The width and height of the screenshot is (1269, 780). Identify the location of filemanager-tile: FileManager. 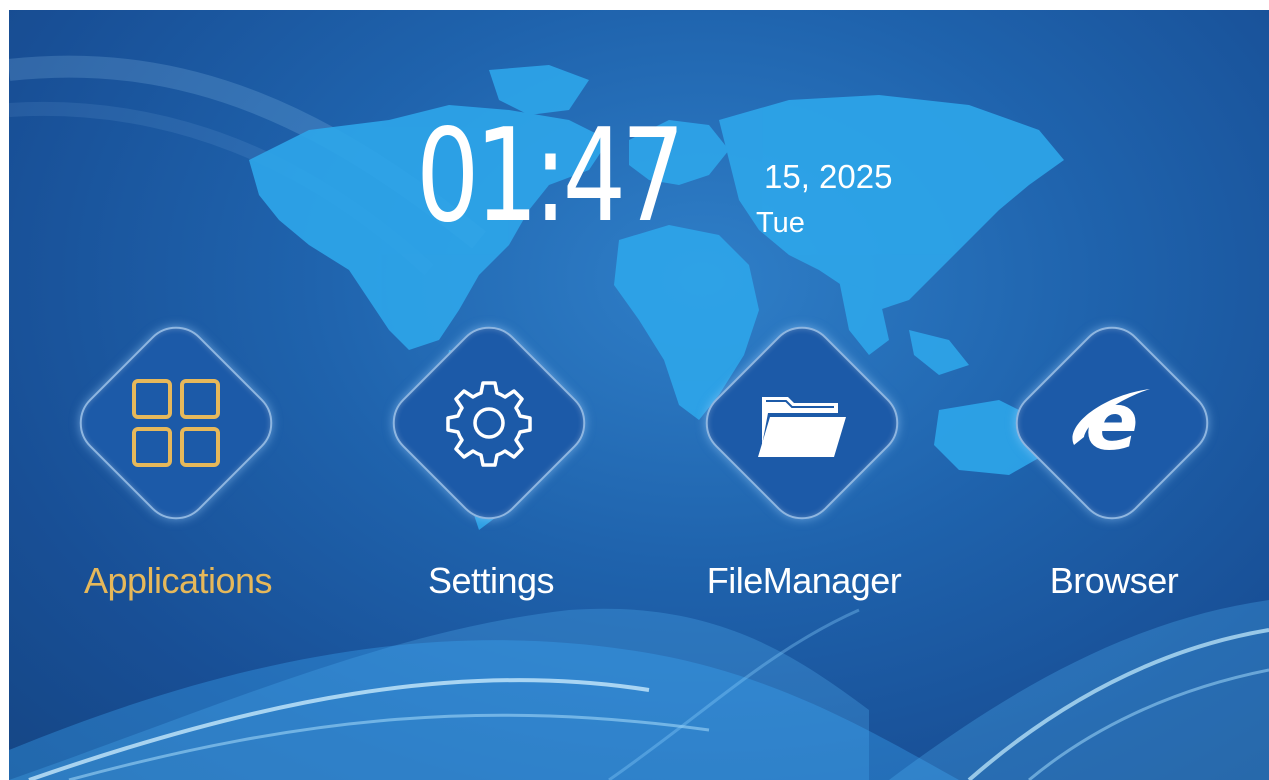
(802, 456).